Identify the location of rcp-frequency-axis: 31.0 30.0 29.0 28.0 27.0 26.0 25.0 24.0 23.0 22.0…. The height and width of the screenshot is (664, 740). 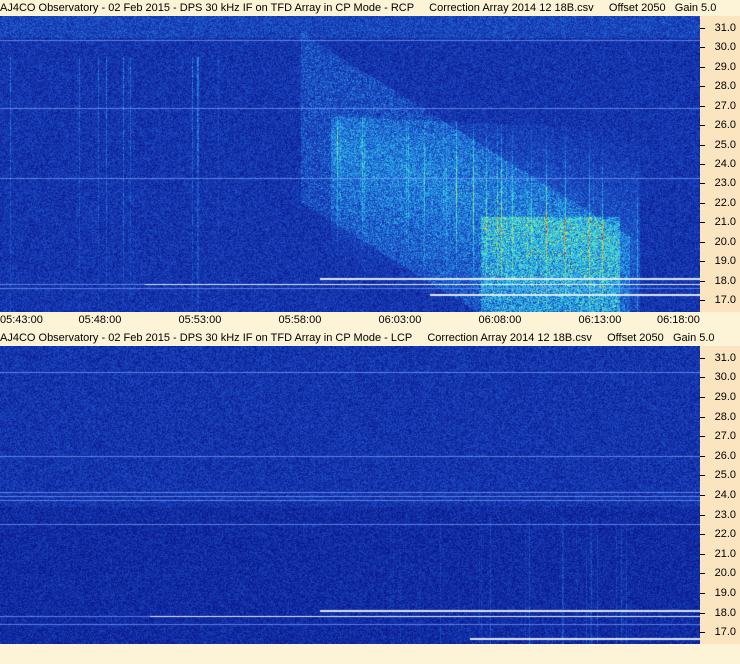
(720, 164).